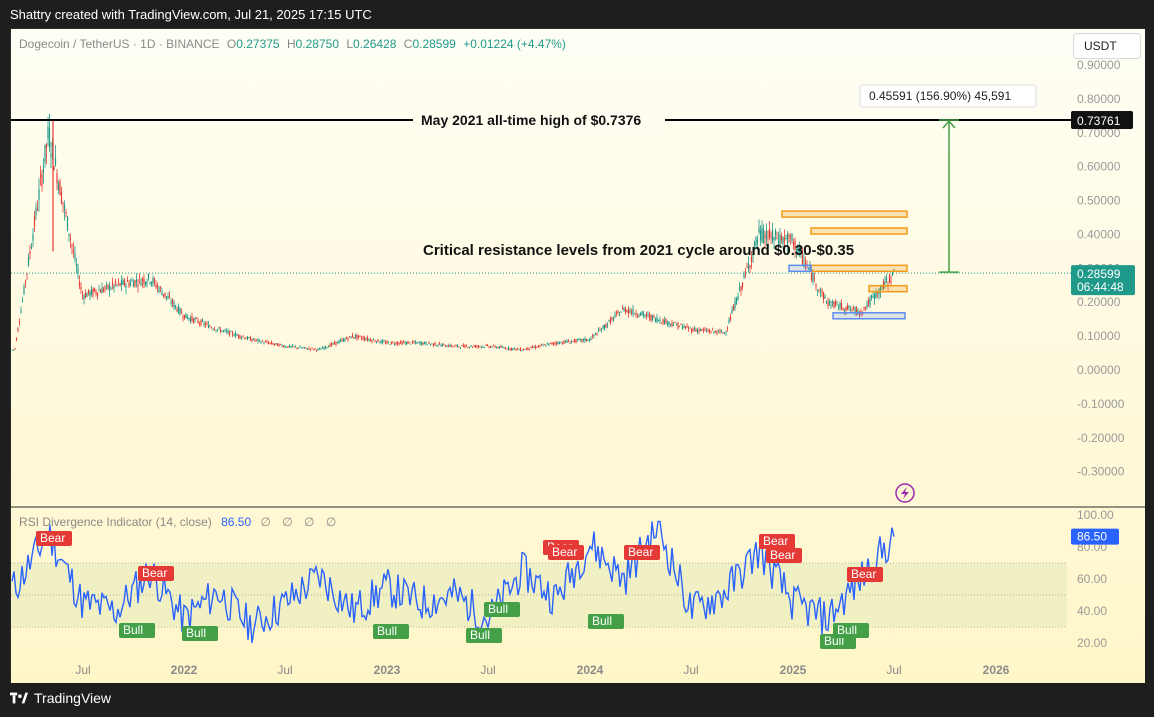 This screenshot has height=717, width=1154. What do you see at coordinates (317, 44) in the screenshot?
I see `high-value: 0.28750` at bounding box center [317, 44].